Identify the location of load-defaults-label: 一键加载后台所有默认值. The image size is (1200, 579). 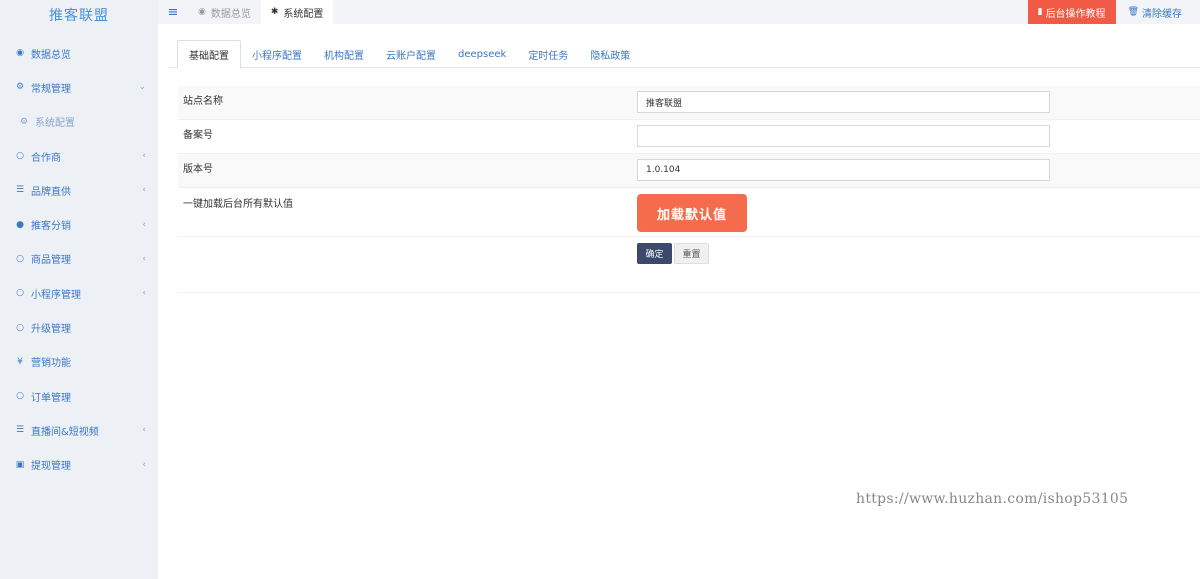
(238, 204).